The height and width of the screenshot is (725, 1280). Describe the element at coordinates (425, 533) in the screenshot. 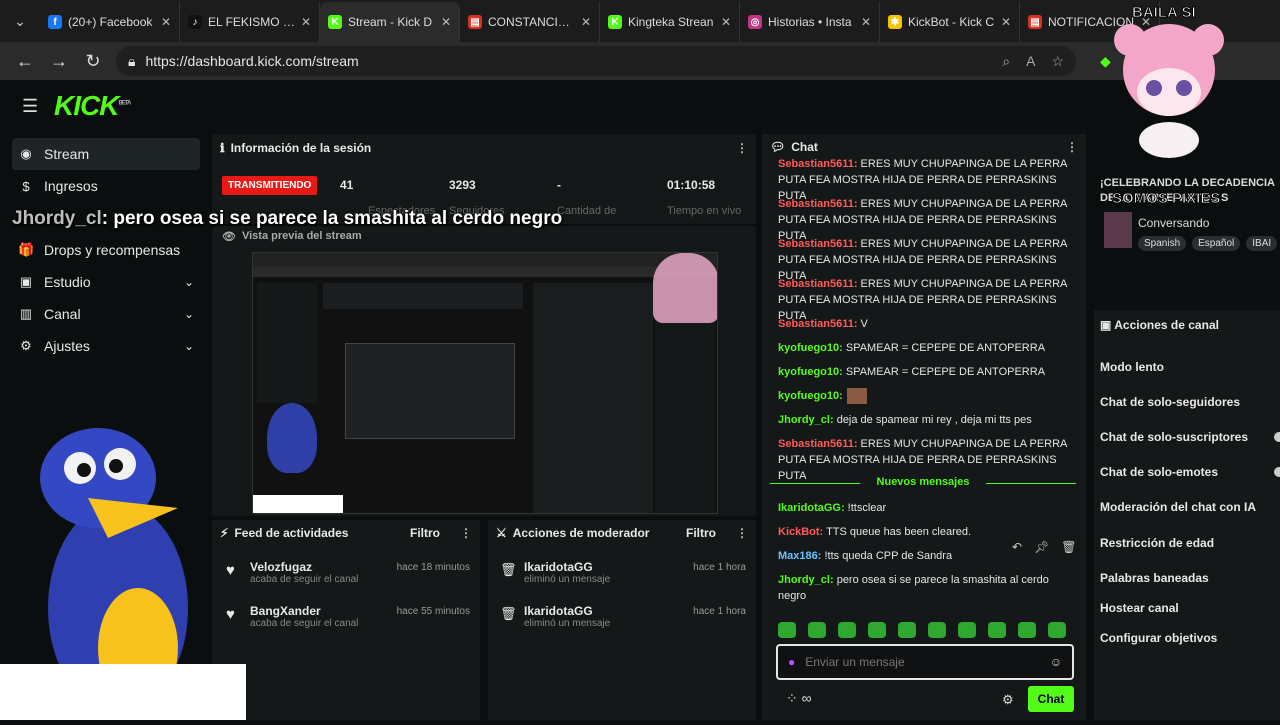

I see `activity-filter-button: Filtro` at that location.